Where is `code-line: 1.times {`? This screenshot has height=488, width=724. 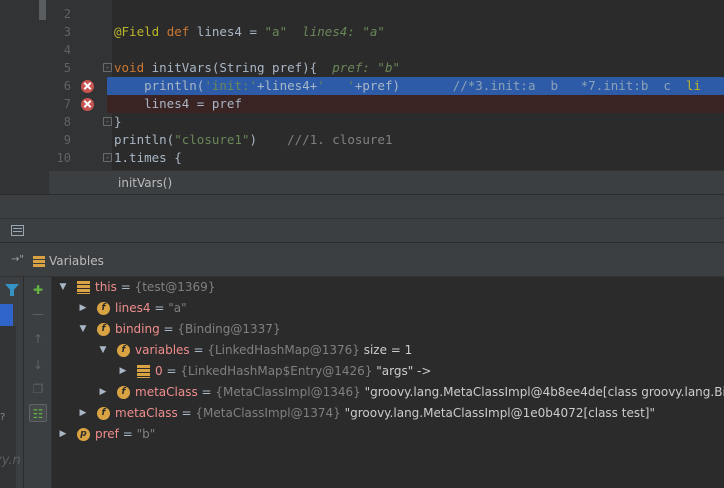 code-line: 1.times { is located at coordinates (419, 158).